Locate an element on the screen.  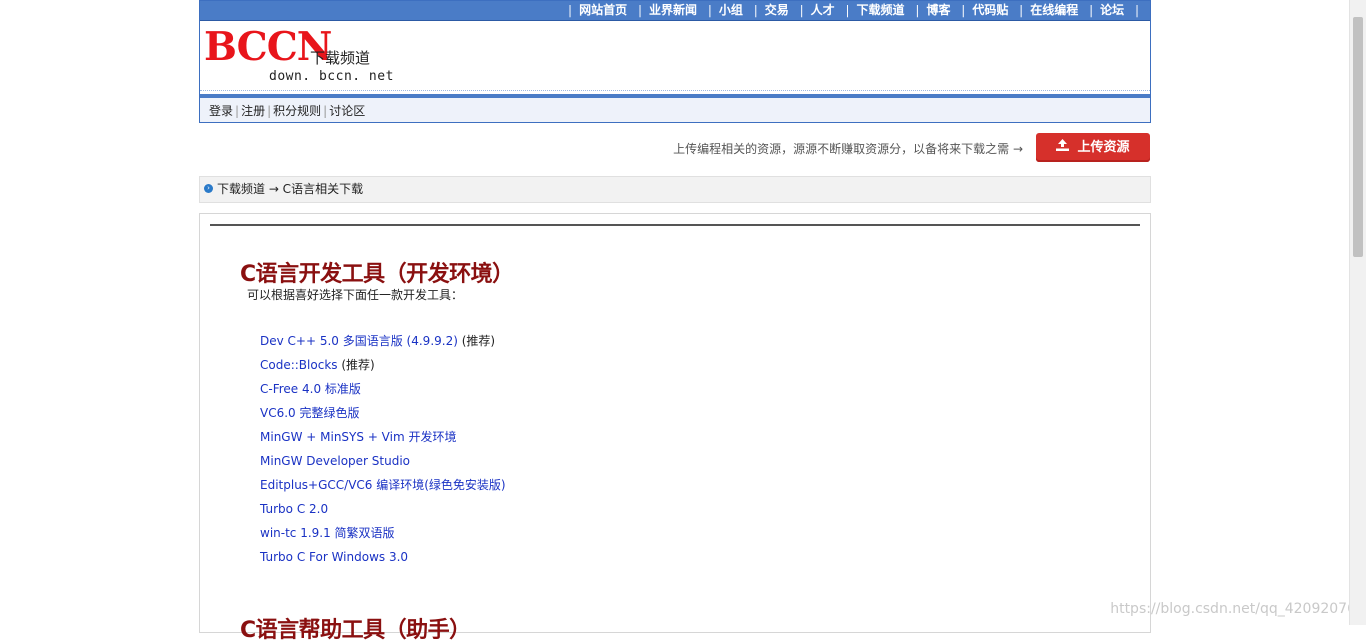
breadcrumb: › 下载频道 → C语言相关下载 is located at coordinates (675, 189).